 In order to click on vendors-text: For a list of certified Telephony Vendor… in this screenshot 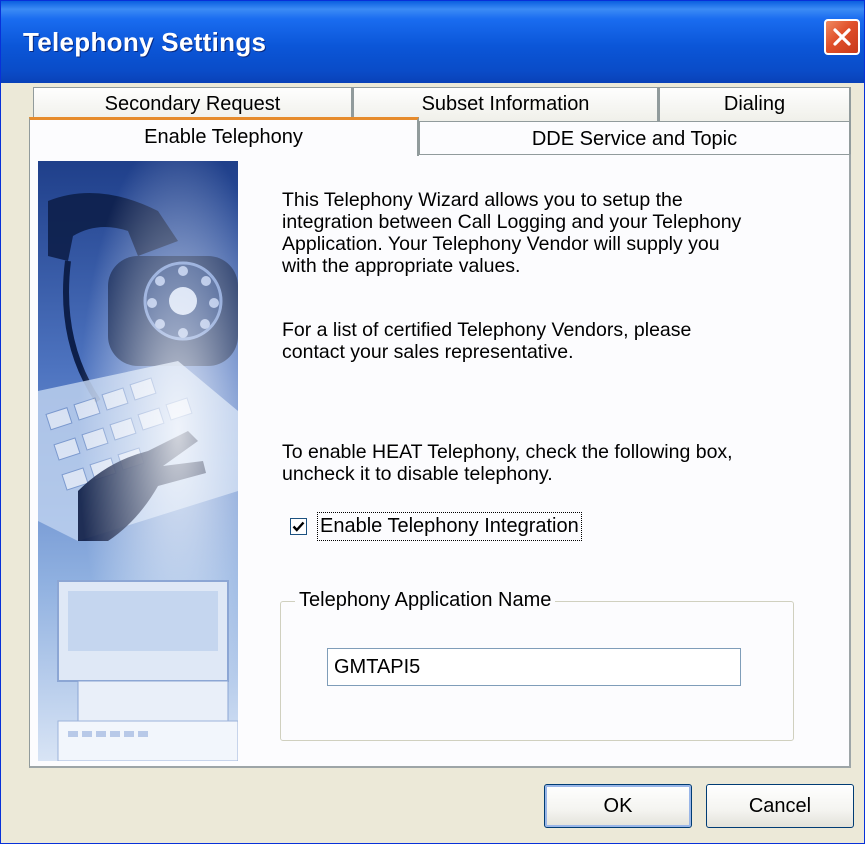, I will do `click(552, 341)`.